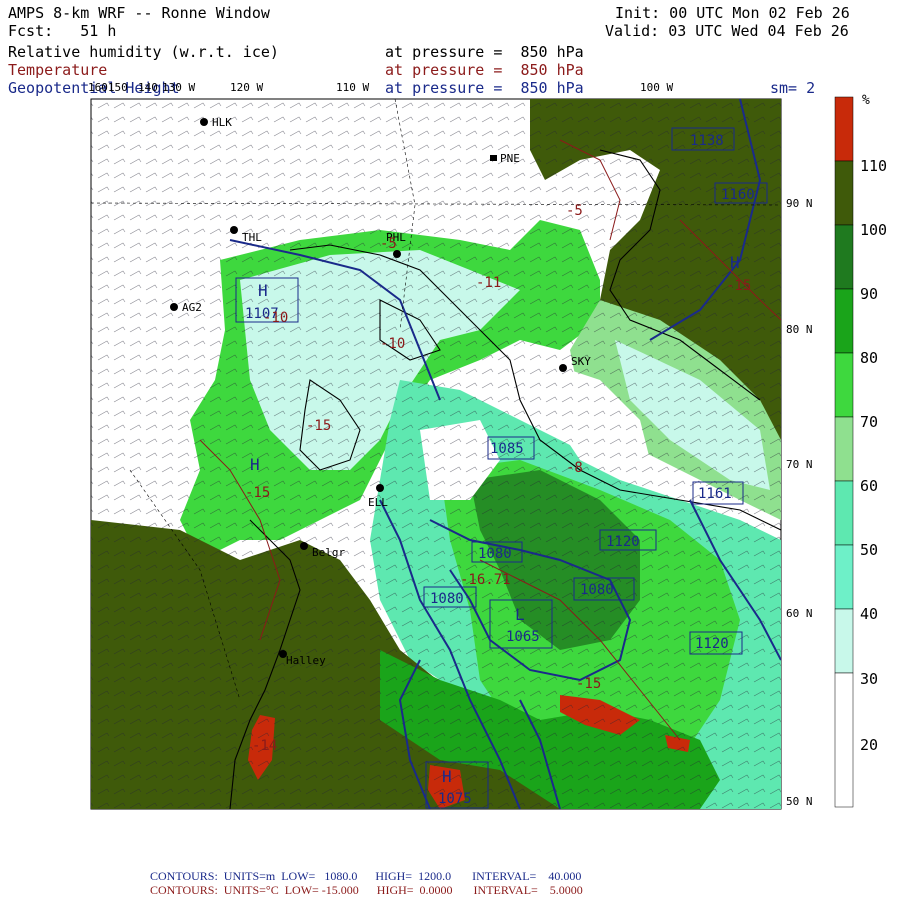 The width and height of the screenshot is (900, 900). Describe the element at coordinates (192, 307) in the screenshot. I see `station-label: AG2` at that location.